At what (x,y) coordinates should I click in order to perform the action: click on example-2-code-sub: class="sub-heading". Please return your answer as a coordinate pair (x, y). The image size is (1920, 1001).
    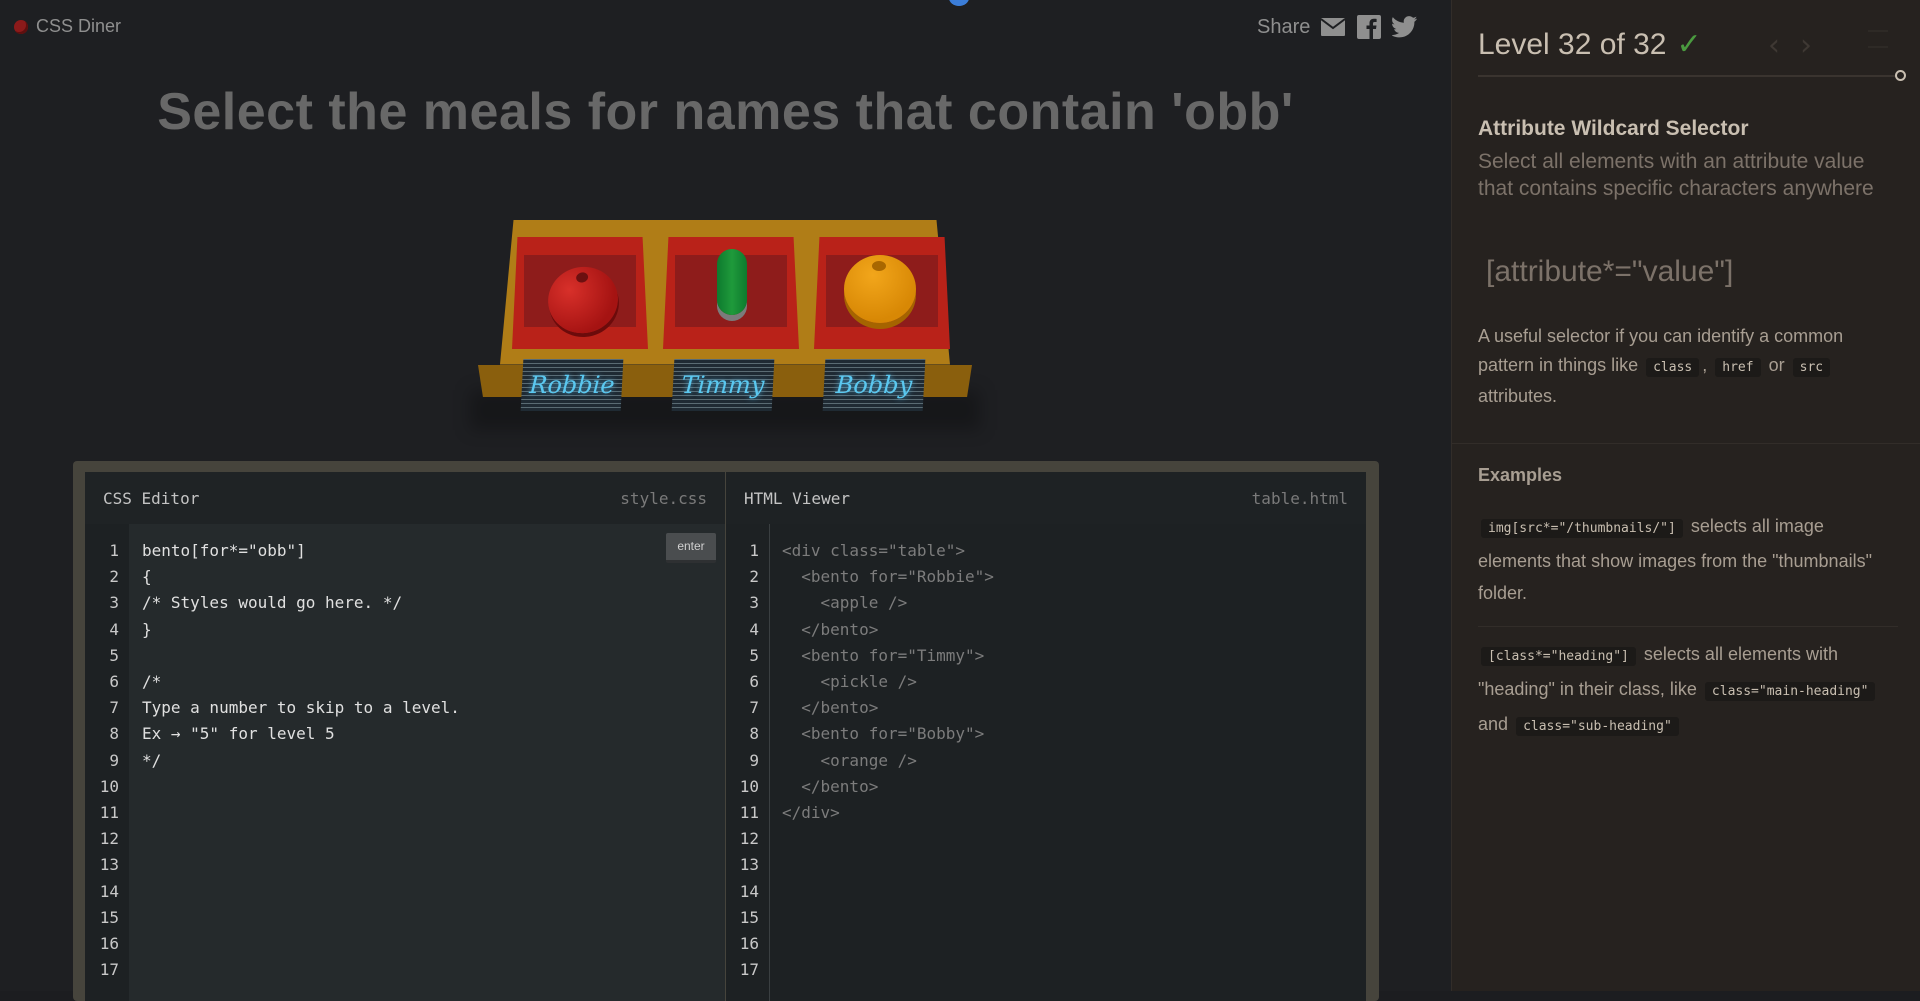
    Looking at the image, I should click on (1597, 726).